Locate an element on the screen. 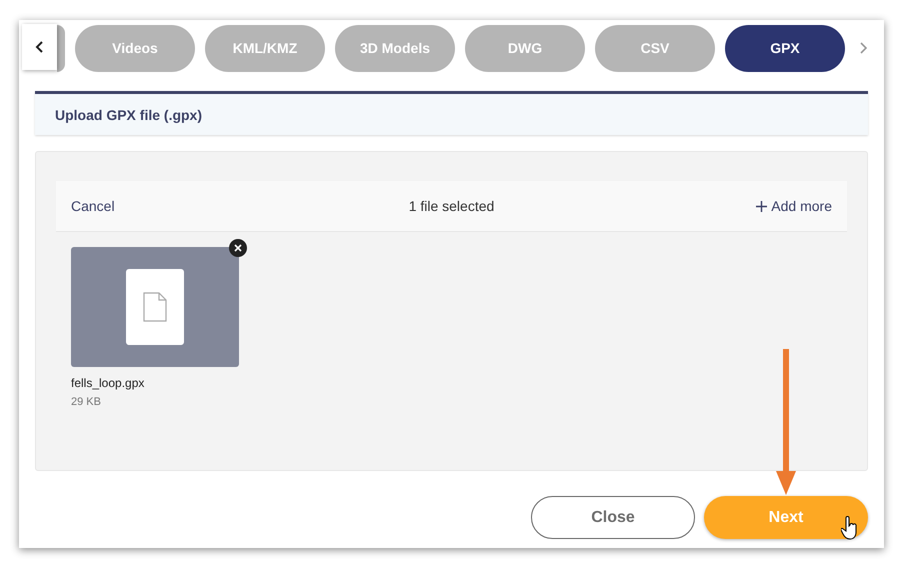 Image resolution: width=904 pixels, height=567 pixels. section-title: Upload GPX file (.gpx) is located at coordinates (128, 114).